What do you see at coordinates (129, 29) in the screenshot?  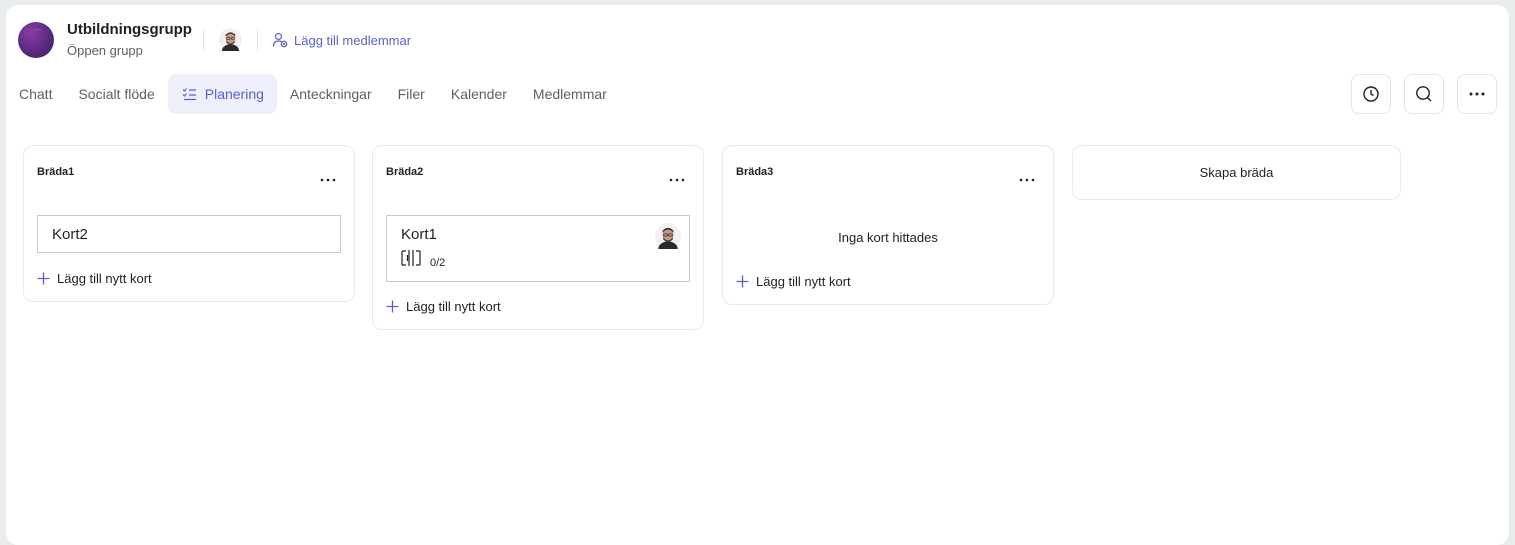 I see `group-title: Utbildningsgrupp` at bounding box center [129, 29].